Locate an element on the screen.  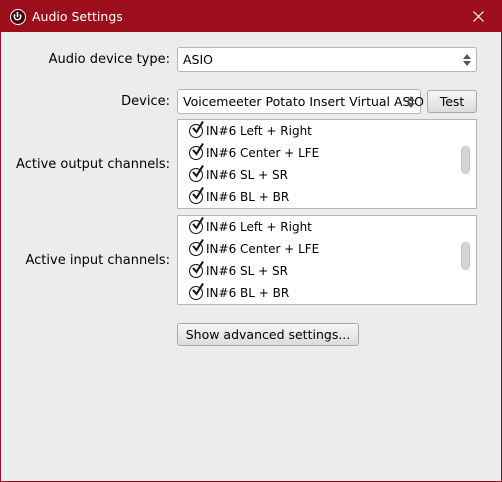
device-value: Voicemeeter Potato Insert Virtual ASIO is located at coordinates (304, 101).